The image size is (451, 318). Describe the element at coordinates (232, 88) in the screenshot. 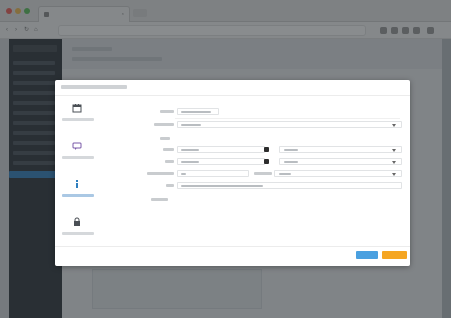

I see `modal-header` at that location.